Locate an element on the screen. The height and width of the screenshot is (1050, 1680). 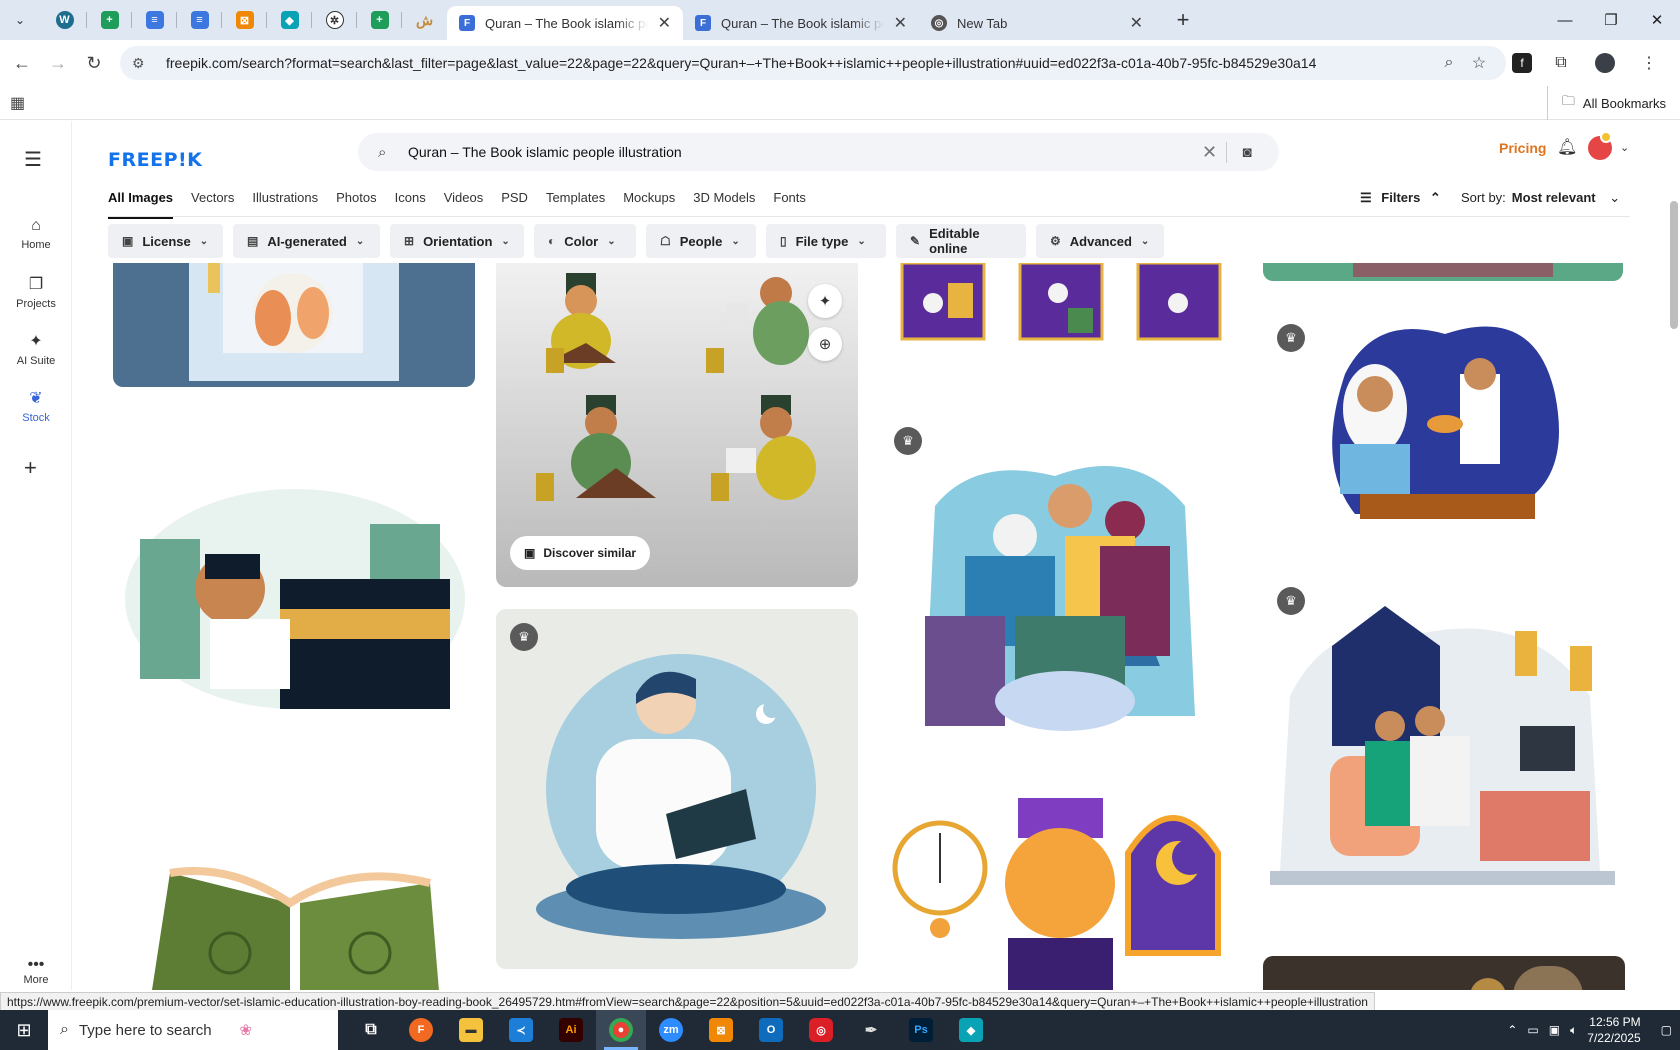
chevron-down-icon: ⌄ is located at coordinates (1624, 147).